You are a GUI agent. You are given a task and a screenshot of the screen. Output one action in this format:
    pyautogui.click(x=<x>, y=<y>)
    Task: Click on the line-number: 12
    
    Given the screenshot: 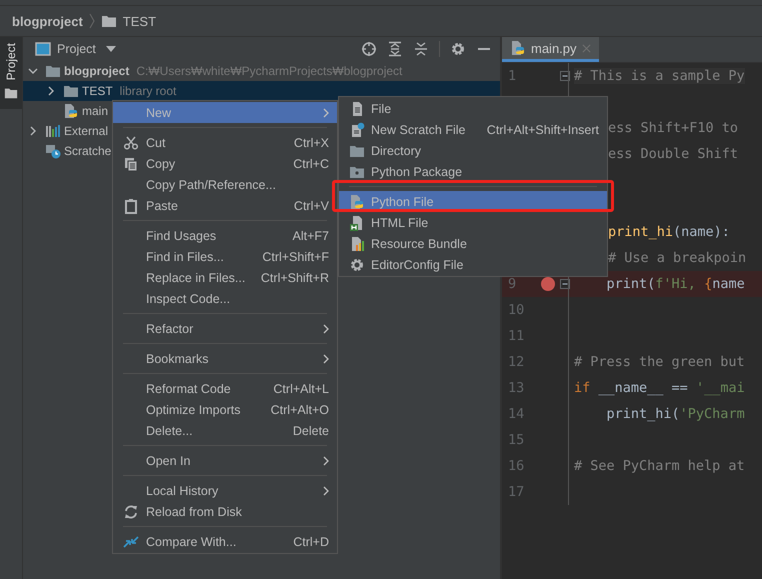 What is the action you would take?
    pyautogui.click(x=516, y=362)
    